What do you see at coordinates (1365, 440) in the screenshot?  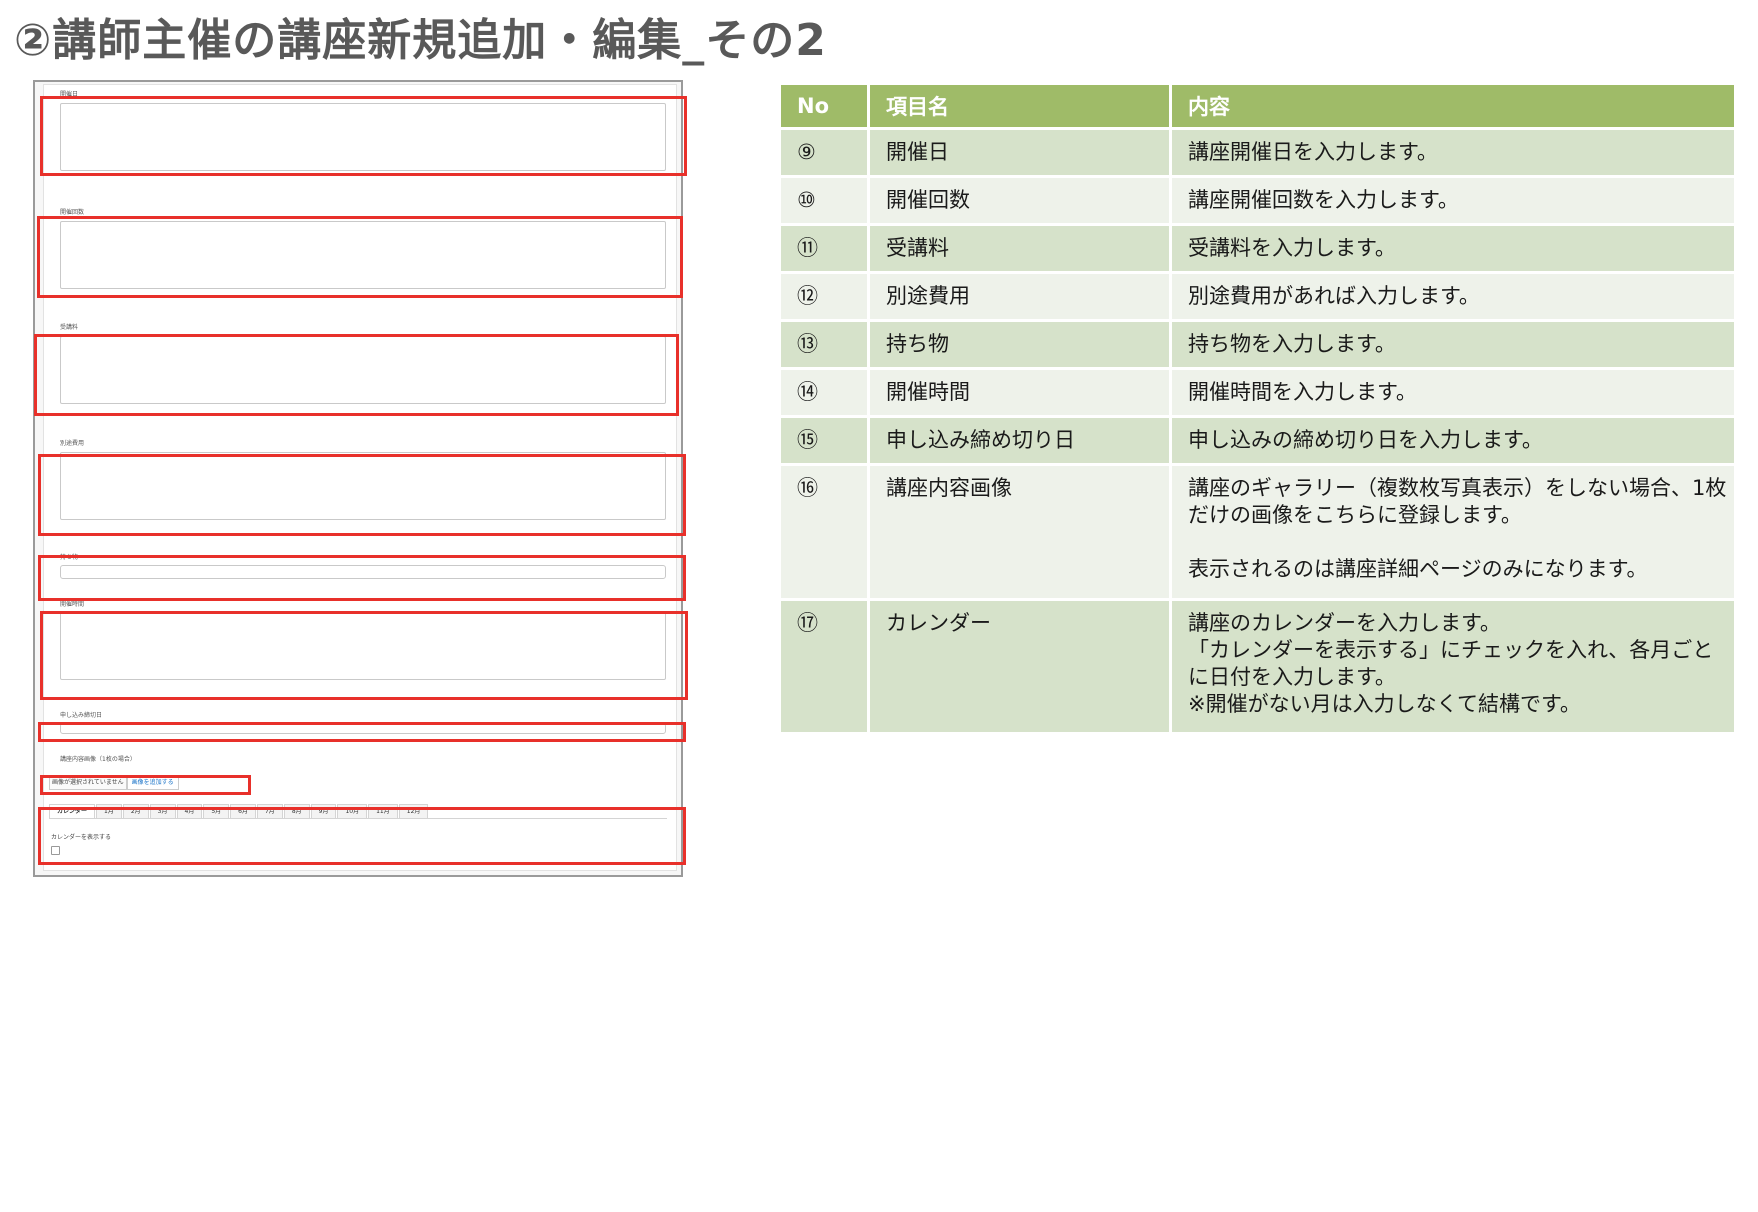 I see `desc-line: 申し込みの締め切り日を入力します。` at bounding box center [1365, 440].